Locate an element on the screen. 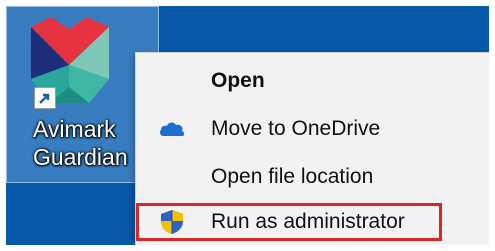 Image resolution: width=495 pixels, height=251 pixels. menu-item-open-file-location: Open file location is located at coordinates (312, 177).